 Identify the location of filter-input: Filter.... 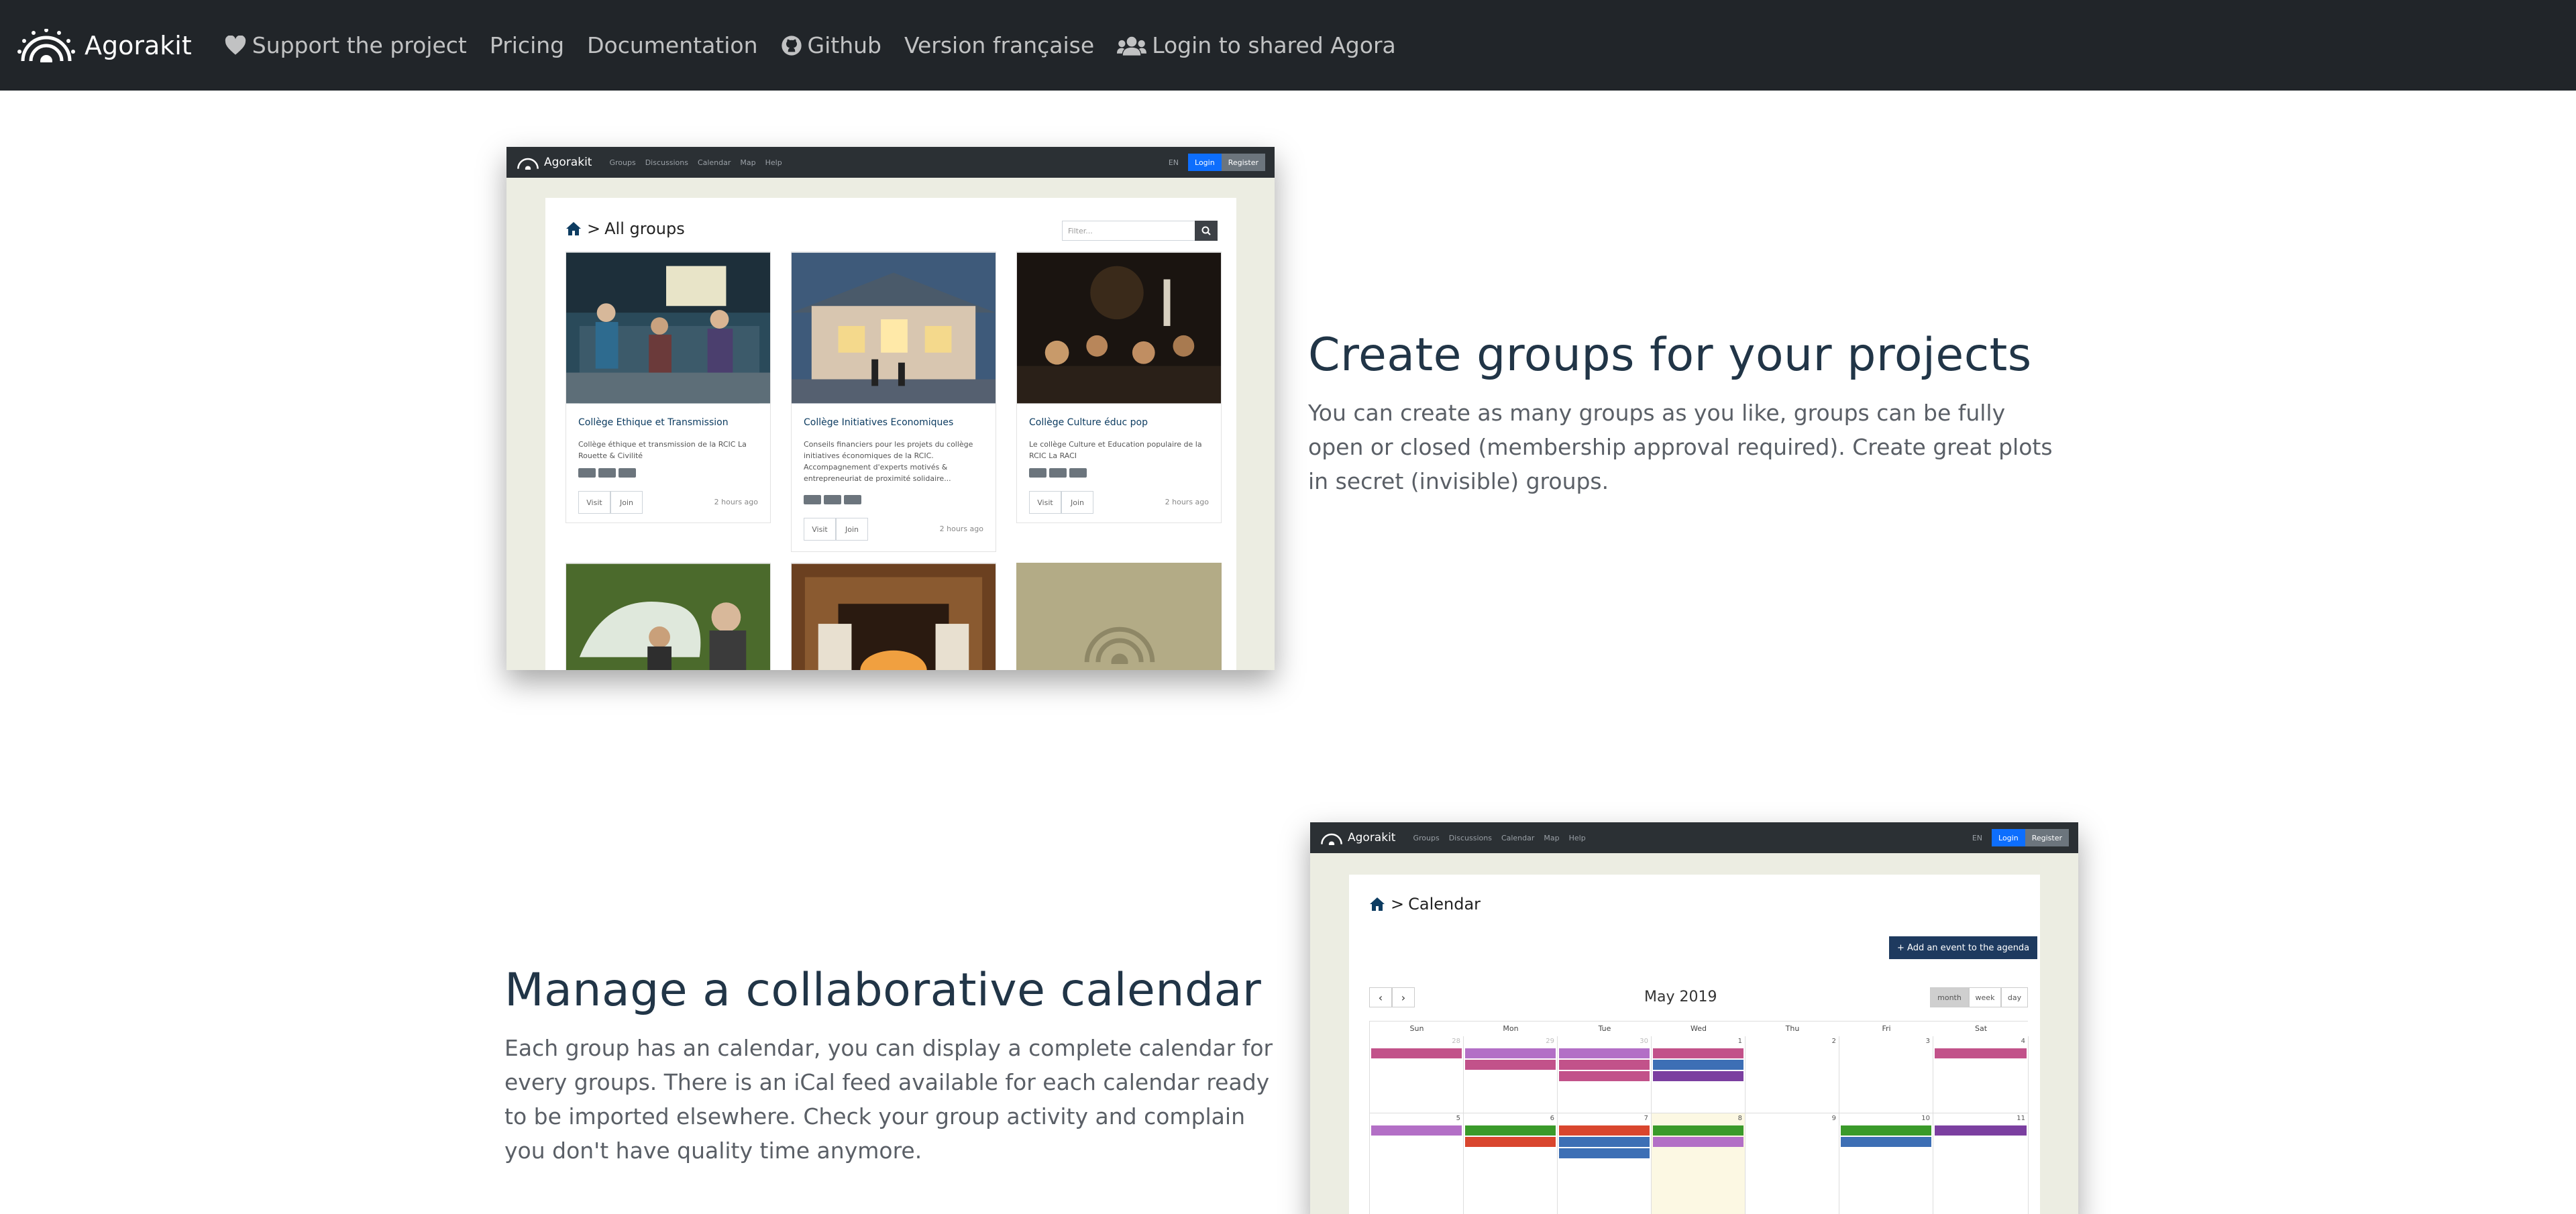
(1129, 231).